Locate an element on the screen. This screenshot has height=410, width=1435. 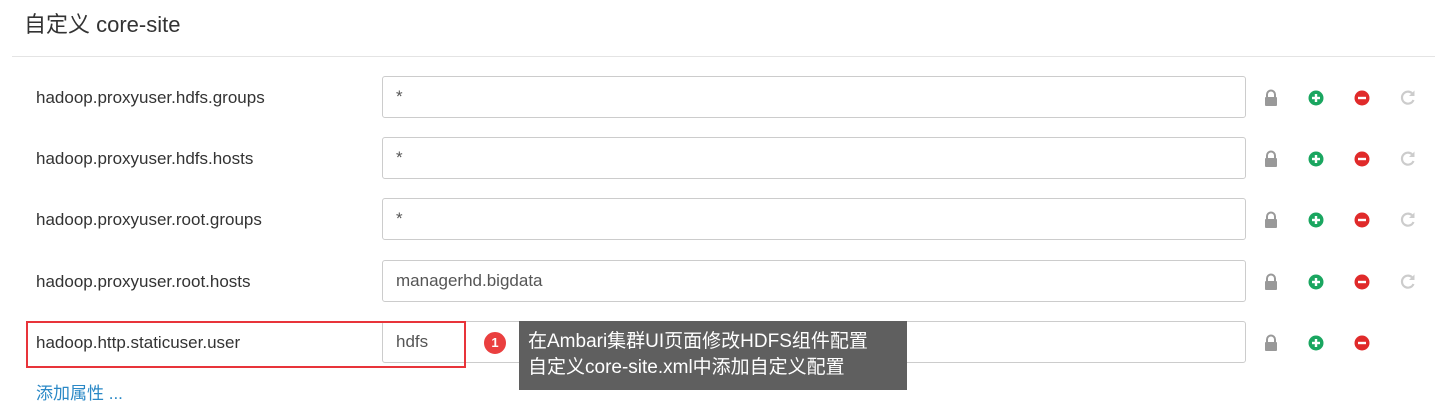
property-key: hadoop.proxyuser.root.groups is located at coordinates (149, 219).